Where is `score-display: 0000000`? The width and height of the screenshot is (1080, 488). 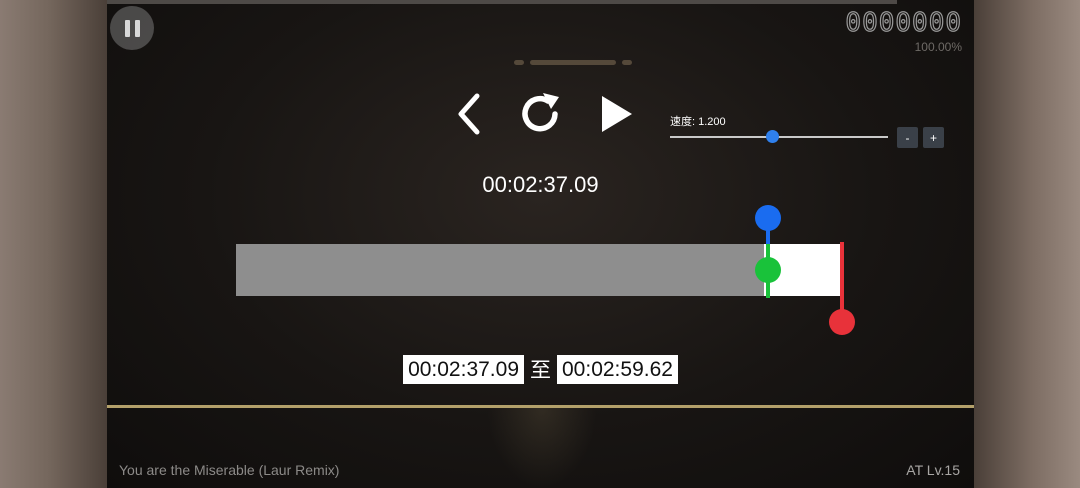 score-display: 0000000 is located at coordinates (903, 22).